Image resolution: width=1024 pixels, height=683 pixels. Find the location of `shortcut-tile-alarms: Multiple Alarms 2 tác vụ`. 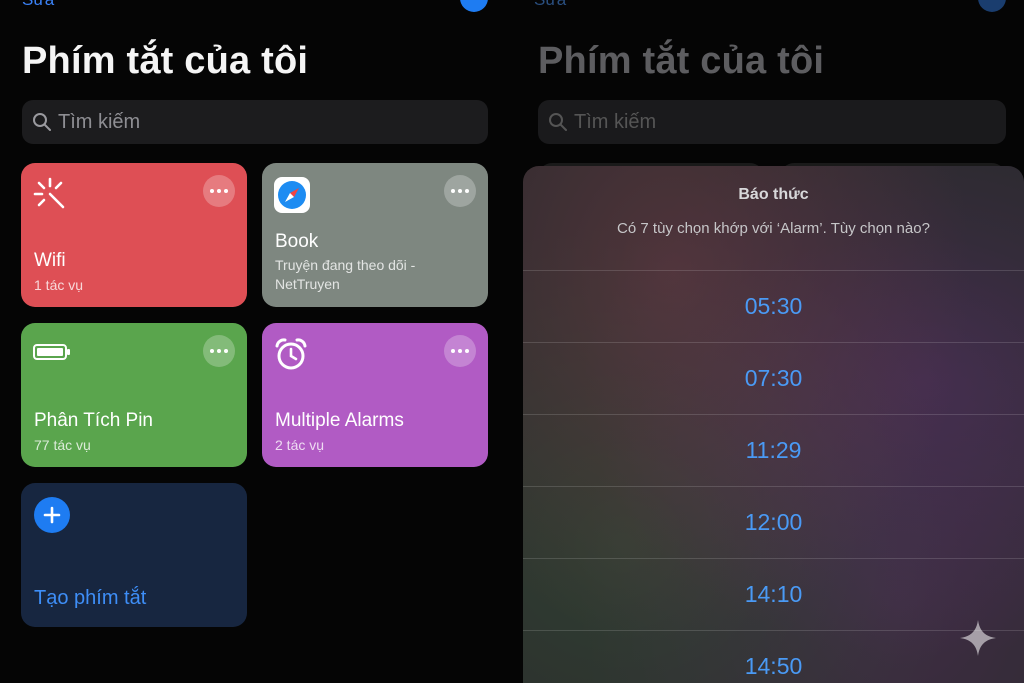

shortcut-tile-alarms: Multiple Alarms 2 tác vụ is located at coordinates (375, 395).